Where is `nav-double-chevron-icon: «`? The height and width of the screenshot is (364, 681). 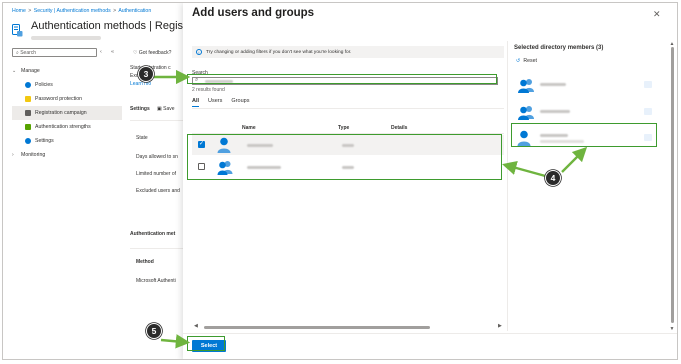
nav-double-chevron-icon: « is located at coordinates (112, 52).